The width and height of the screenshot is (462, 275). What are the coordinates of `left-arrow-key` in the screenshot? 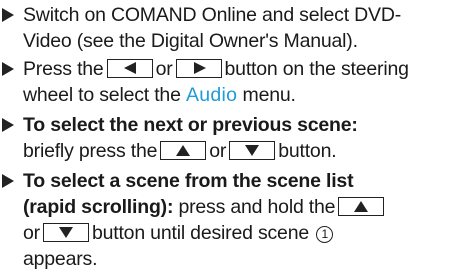 It's located at (129, 68).